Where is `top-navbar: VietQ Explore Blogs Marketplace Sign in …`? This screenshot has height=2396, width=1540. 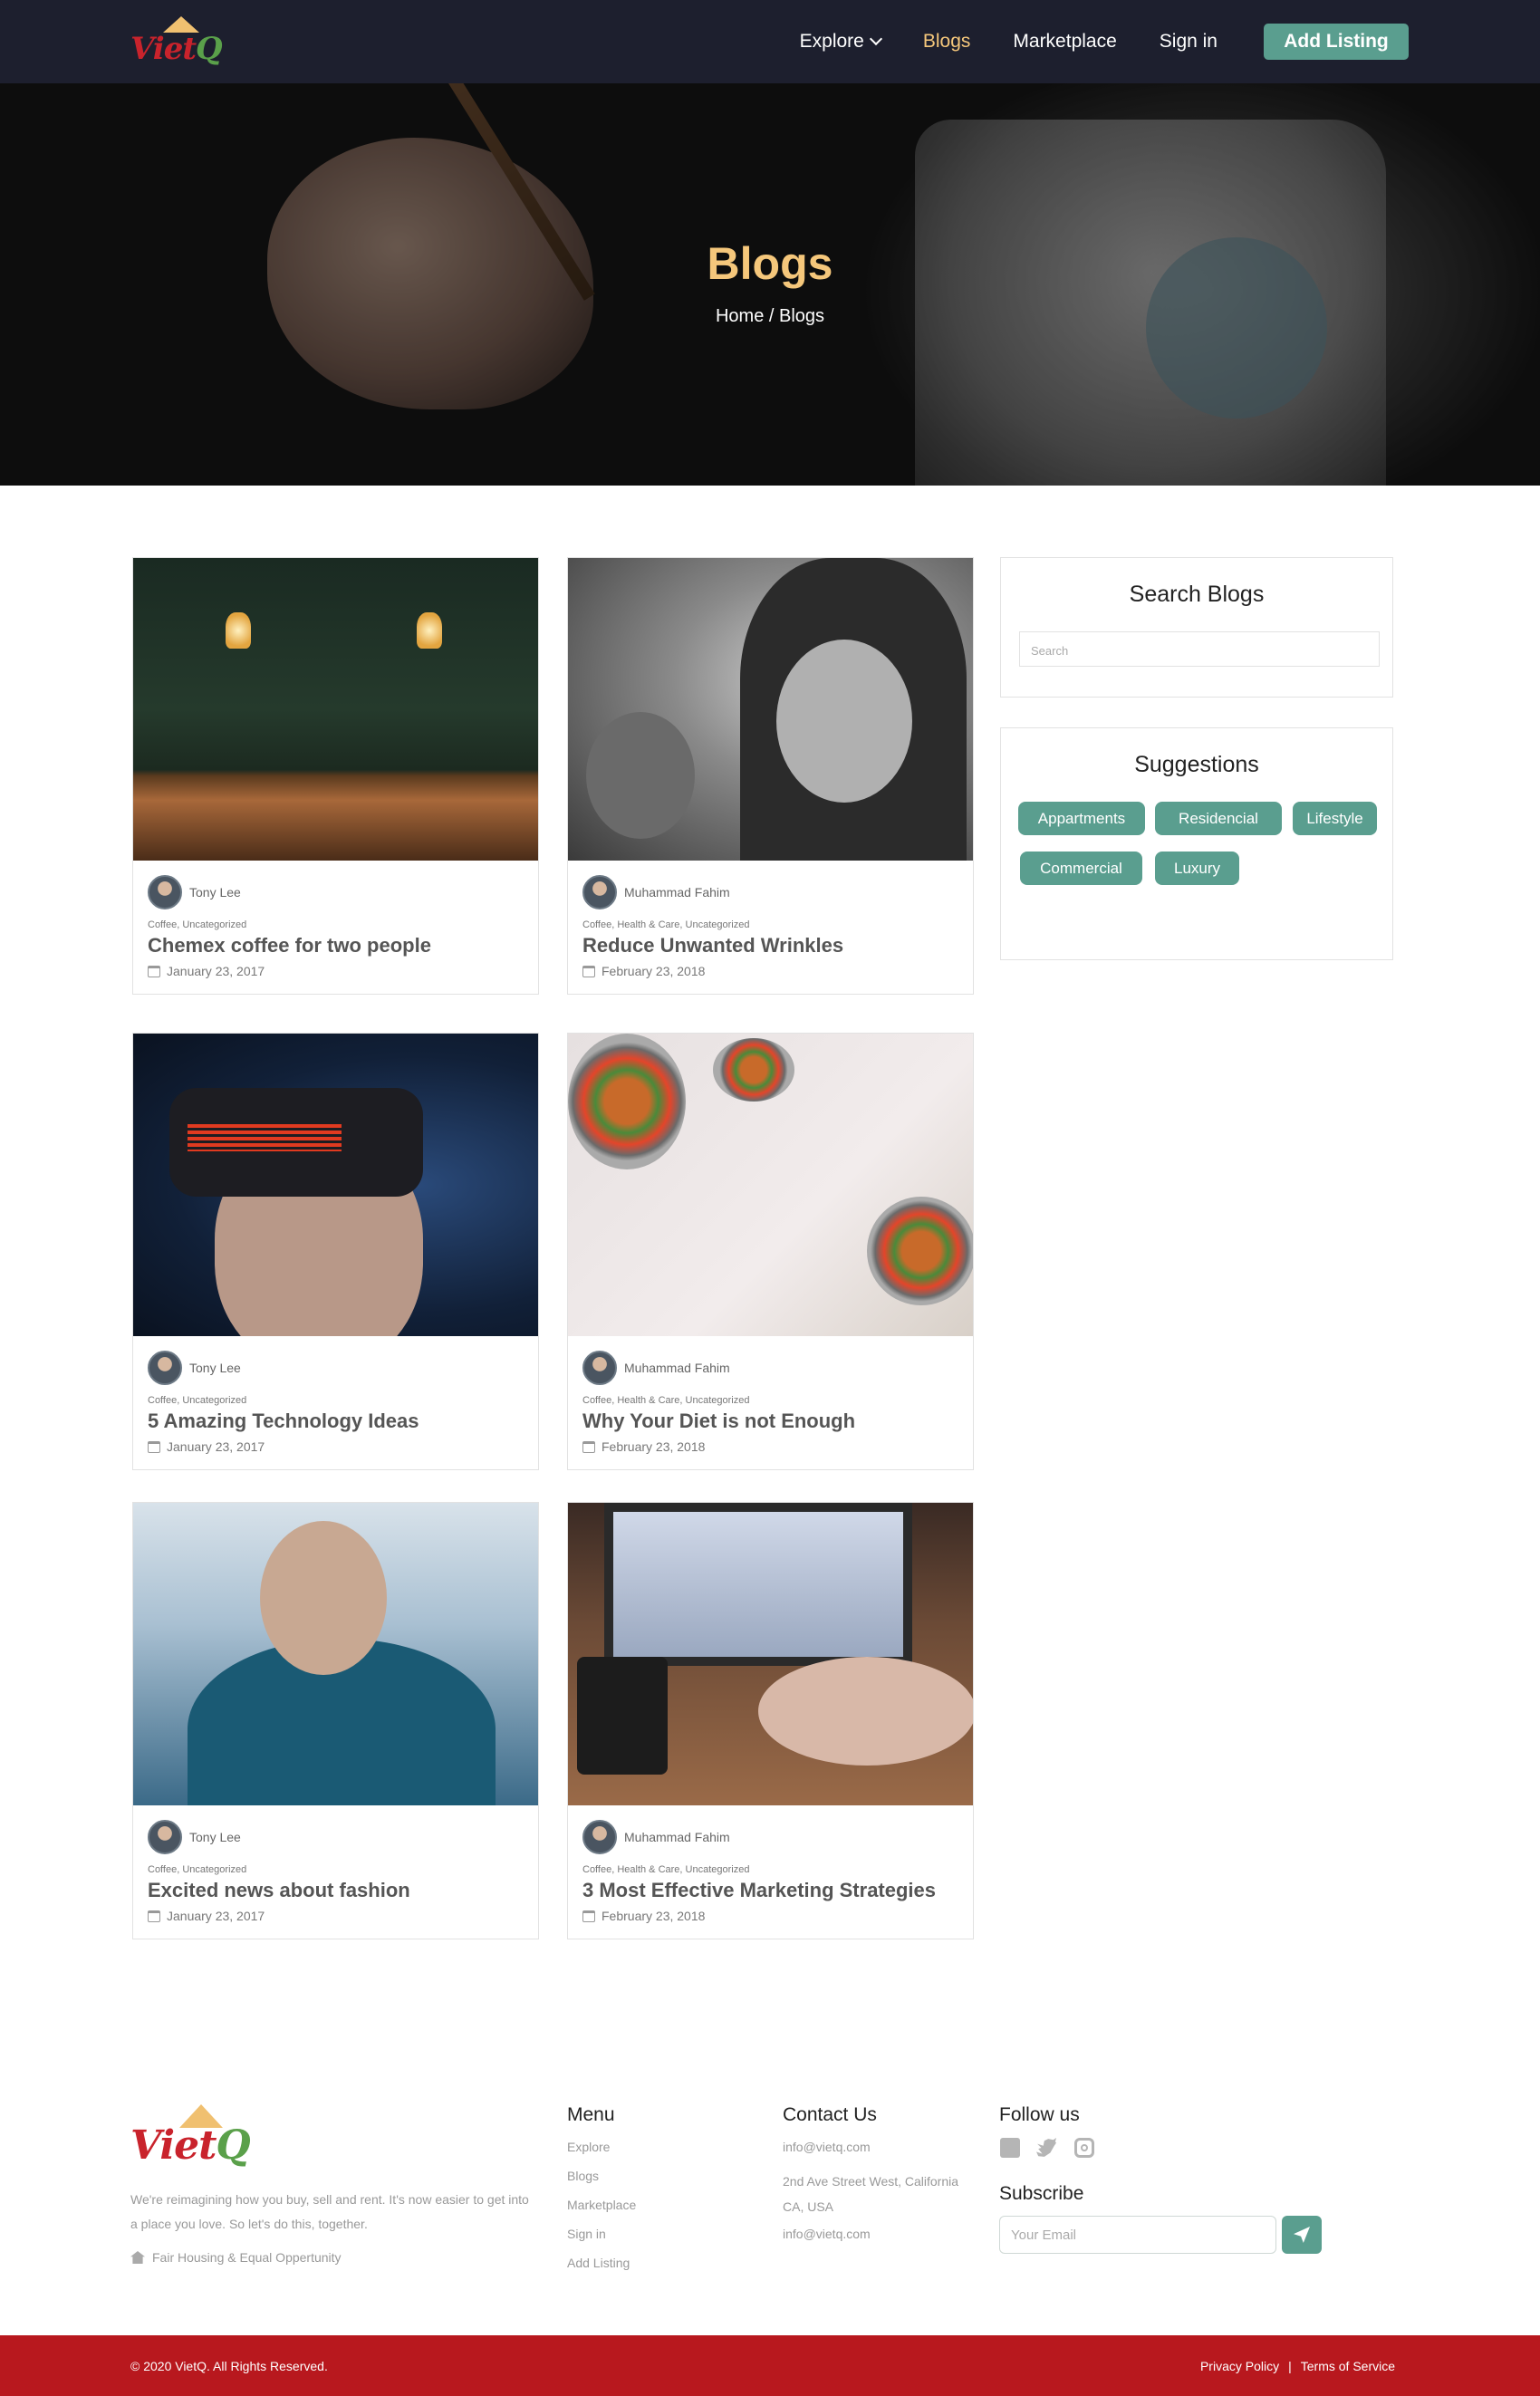 top-navbar: VietQ Explore Blogs Marketplace Sign in … is located at coordinates (770, 41).